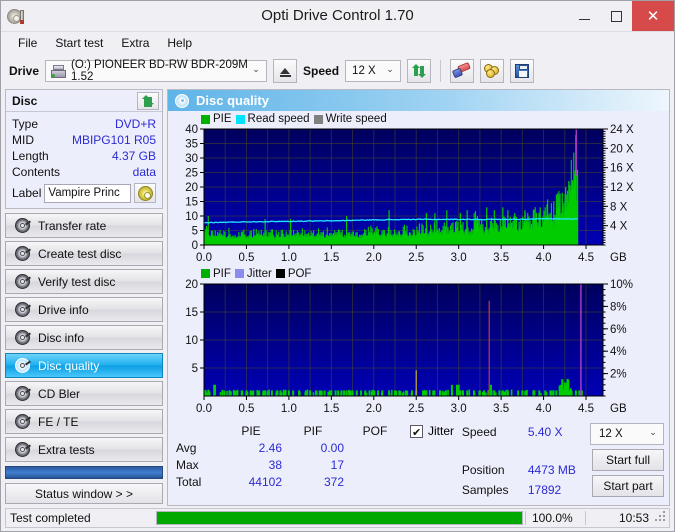 The height and width of the screenshot is (532, 675). What do you see at coordinates (204, 258) in the screenshot?
I see `svg-text: 0.0` at bounding box center [204, 258].